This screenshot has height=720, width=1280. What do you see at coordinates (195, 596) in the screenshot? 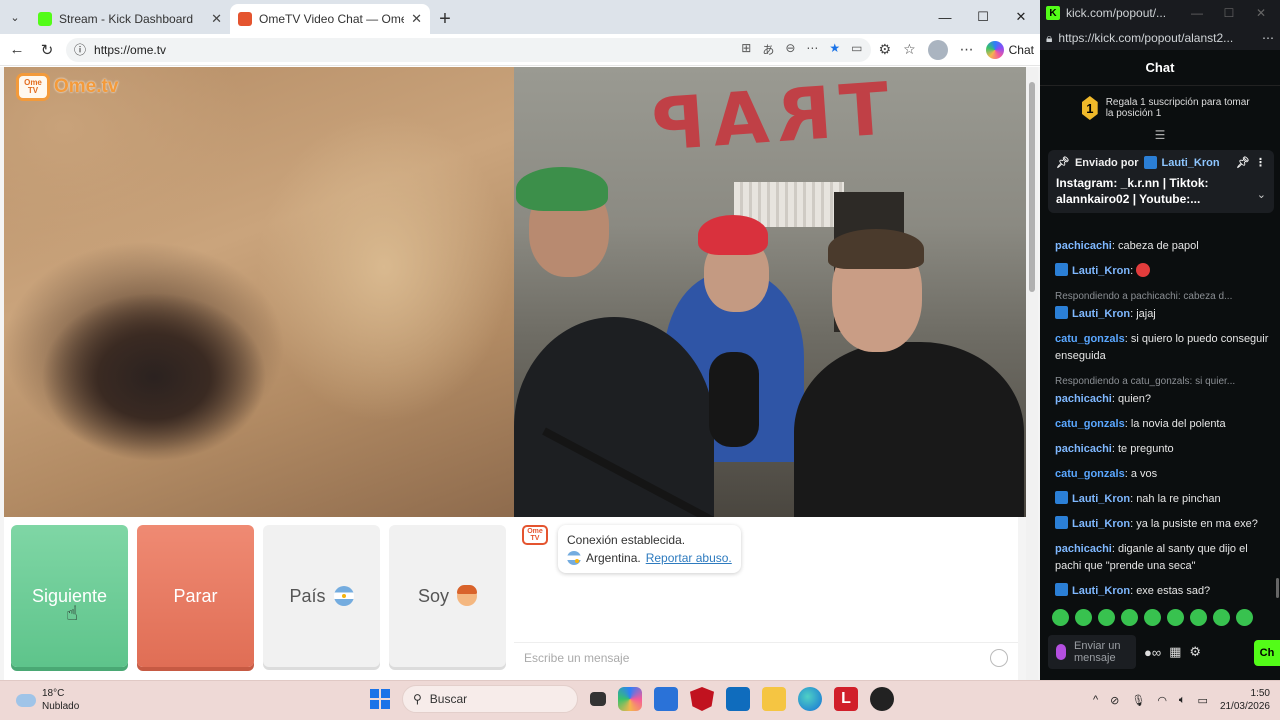
I see `stop-button: Parar` at bounding box center [195, 596].